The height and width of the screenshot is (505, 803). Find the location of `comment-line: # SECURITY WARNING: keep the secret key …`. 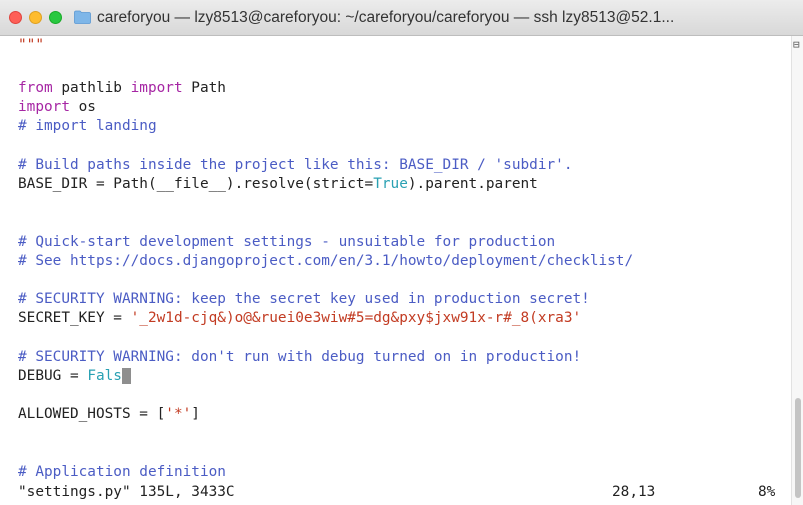

comment-line: # SECURITY WARNING: keep the secret key … is located at coordinates (304, 299).